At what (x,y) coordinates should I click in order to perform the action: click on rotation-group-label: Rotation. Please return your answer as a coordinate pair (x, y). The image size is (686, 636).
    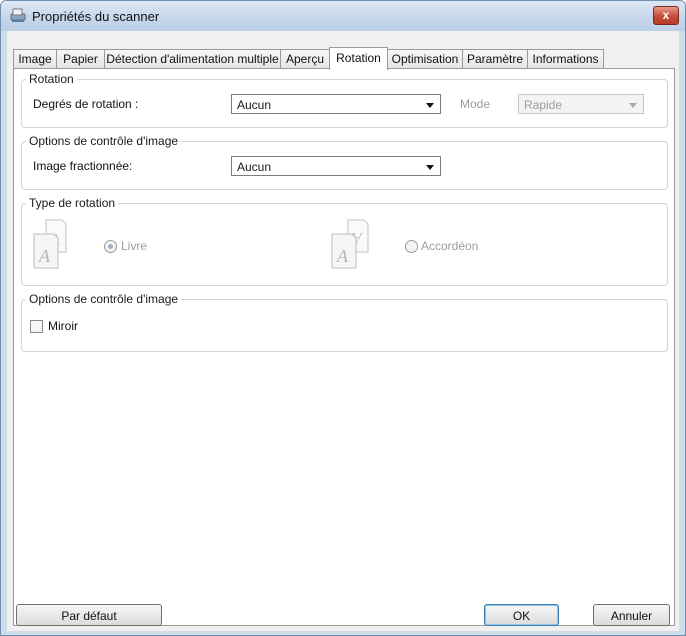
    Looking at the image, I should click on (51, 79).